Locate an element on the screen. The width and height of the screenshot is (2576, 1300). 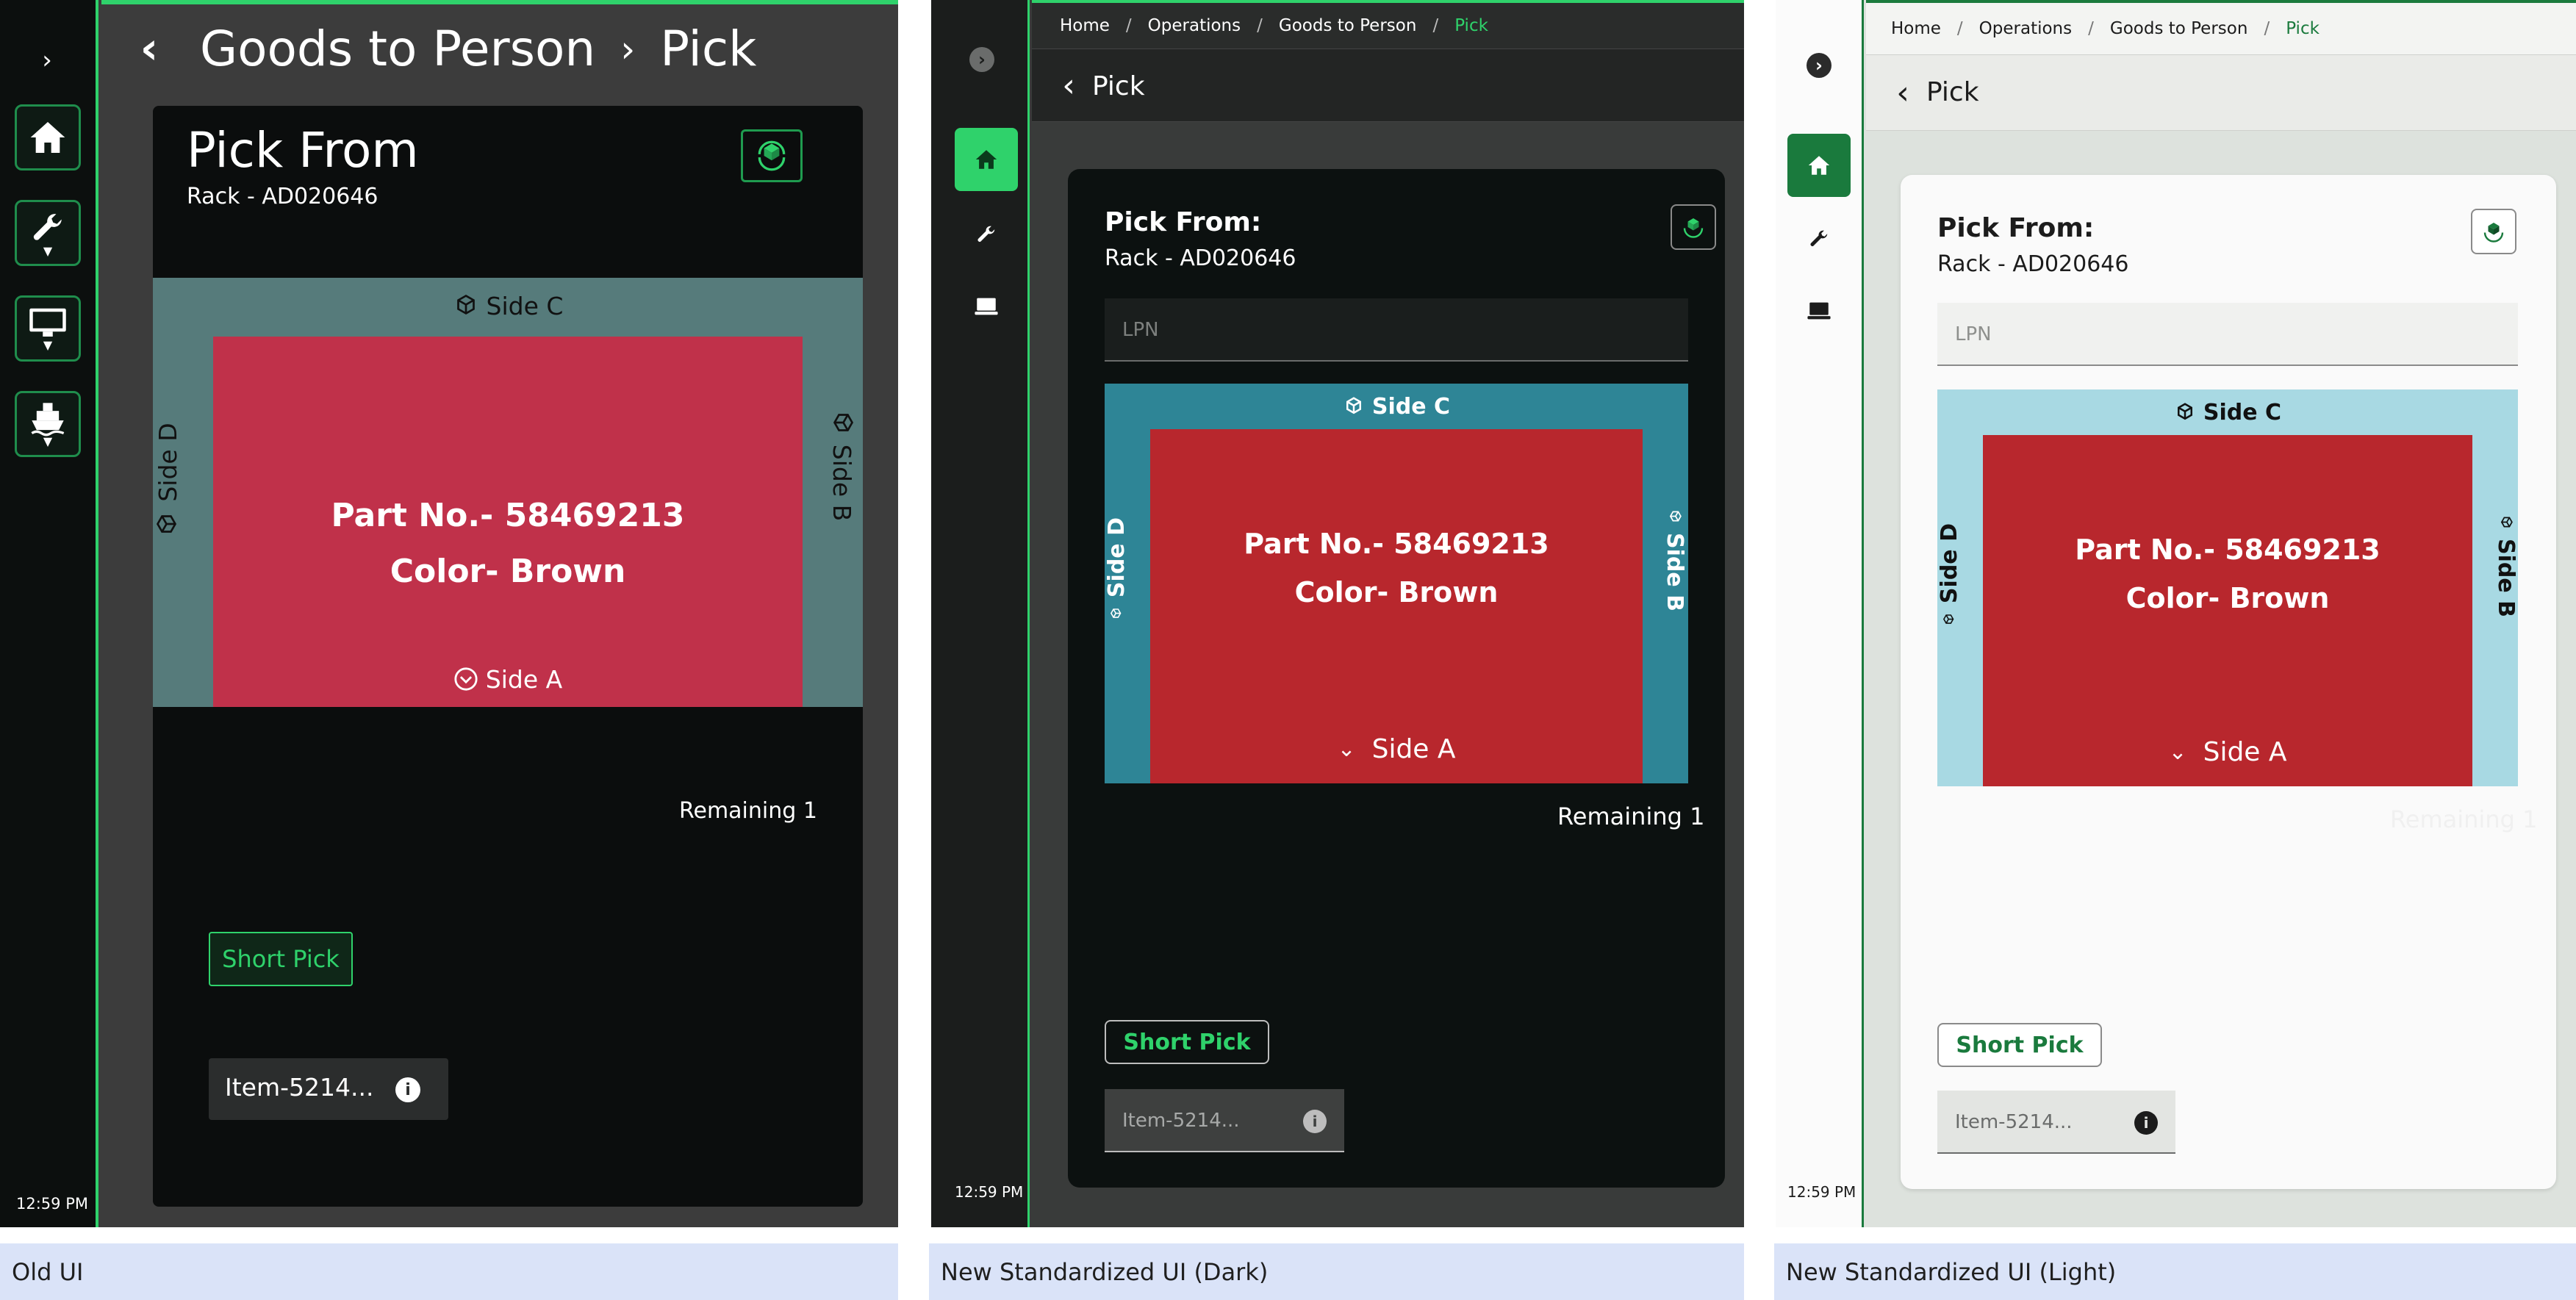
bin-cell: Part No.- 58469213 Color- Brown Side A is located at coordinates (508, 522).